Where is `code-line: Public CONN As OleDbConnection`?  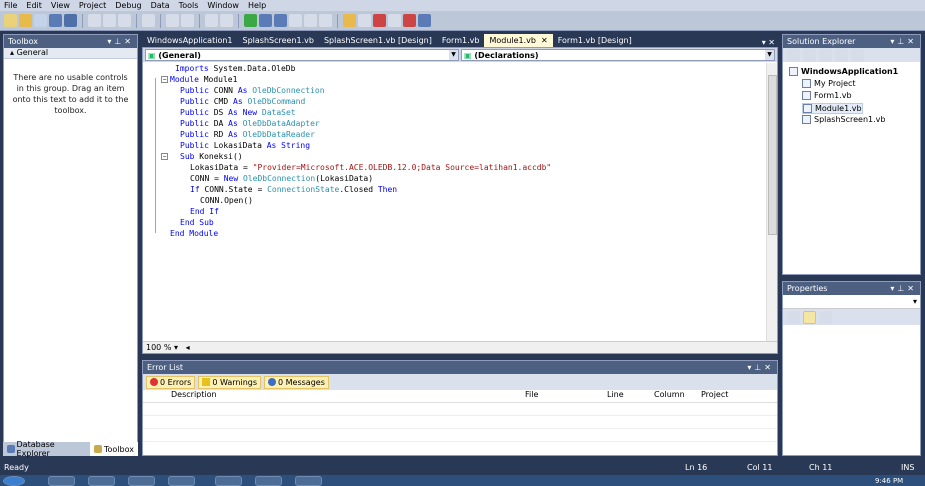
code-line: Public CONN As OleDbConnection is located at coordinates (252, 90).